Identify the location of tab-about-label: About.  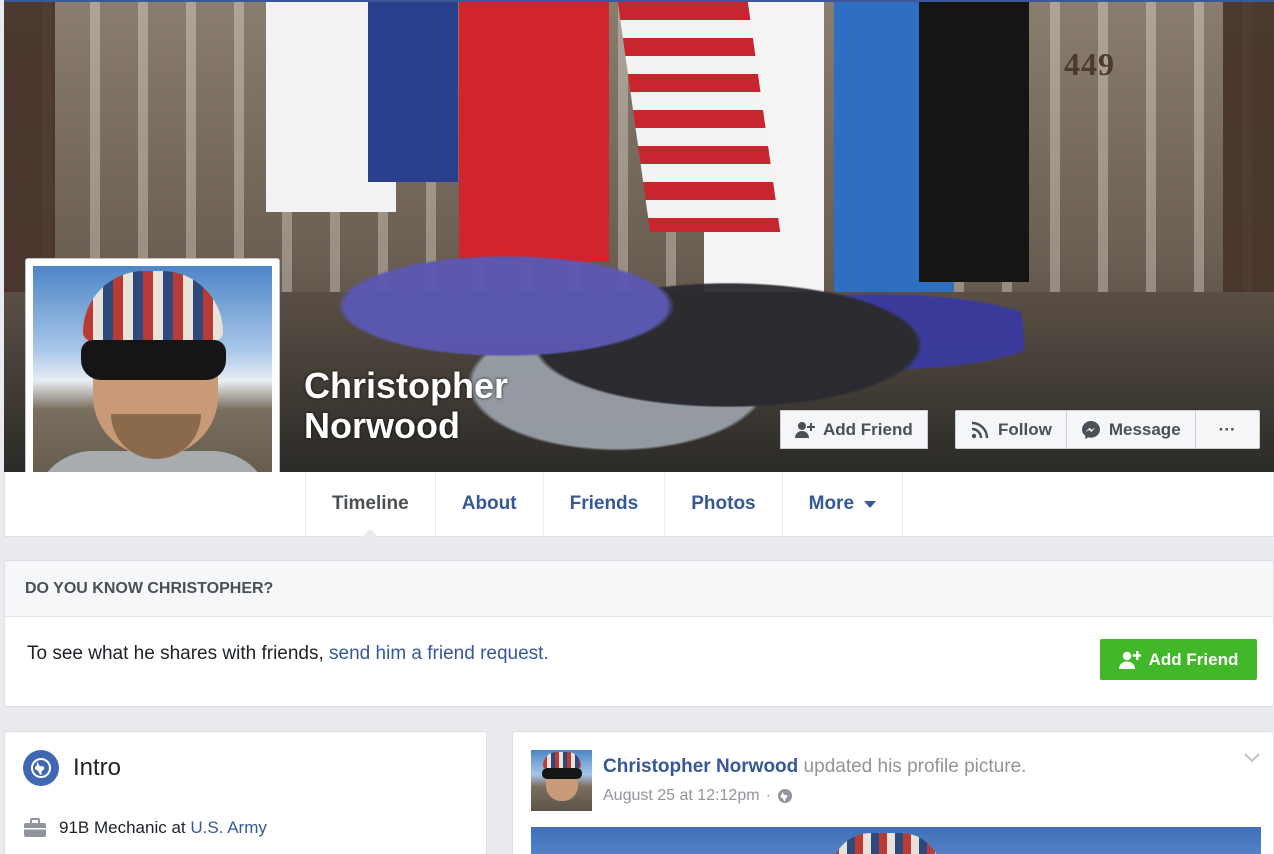
(489, 503).